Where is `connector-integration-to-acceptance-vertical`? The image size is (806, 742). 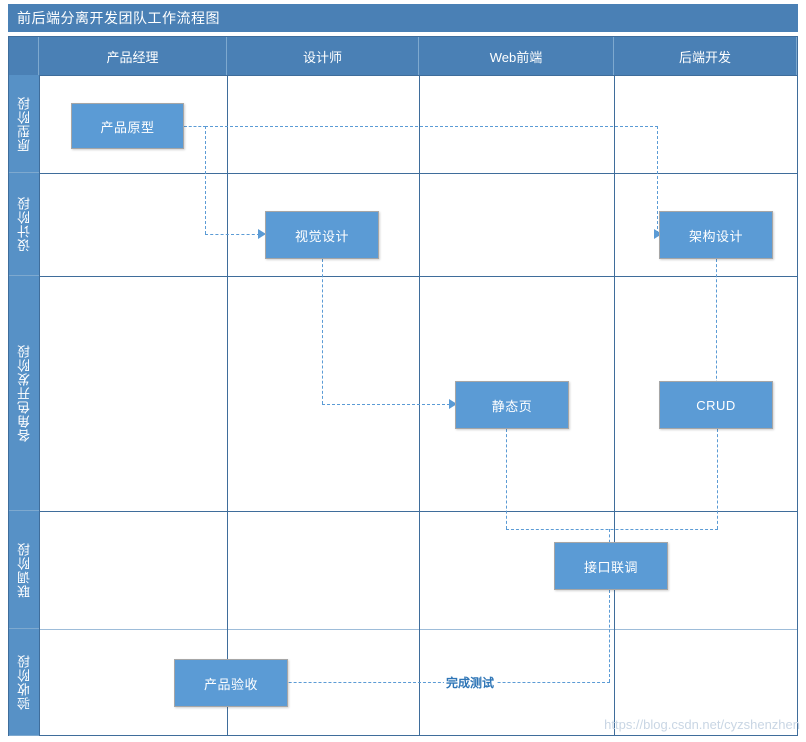 connector-integration-to-acceptance-vertical is located at coordinates (609, 636).